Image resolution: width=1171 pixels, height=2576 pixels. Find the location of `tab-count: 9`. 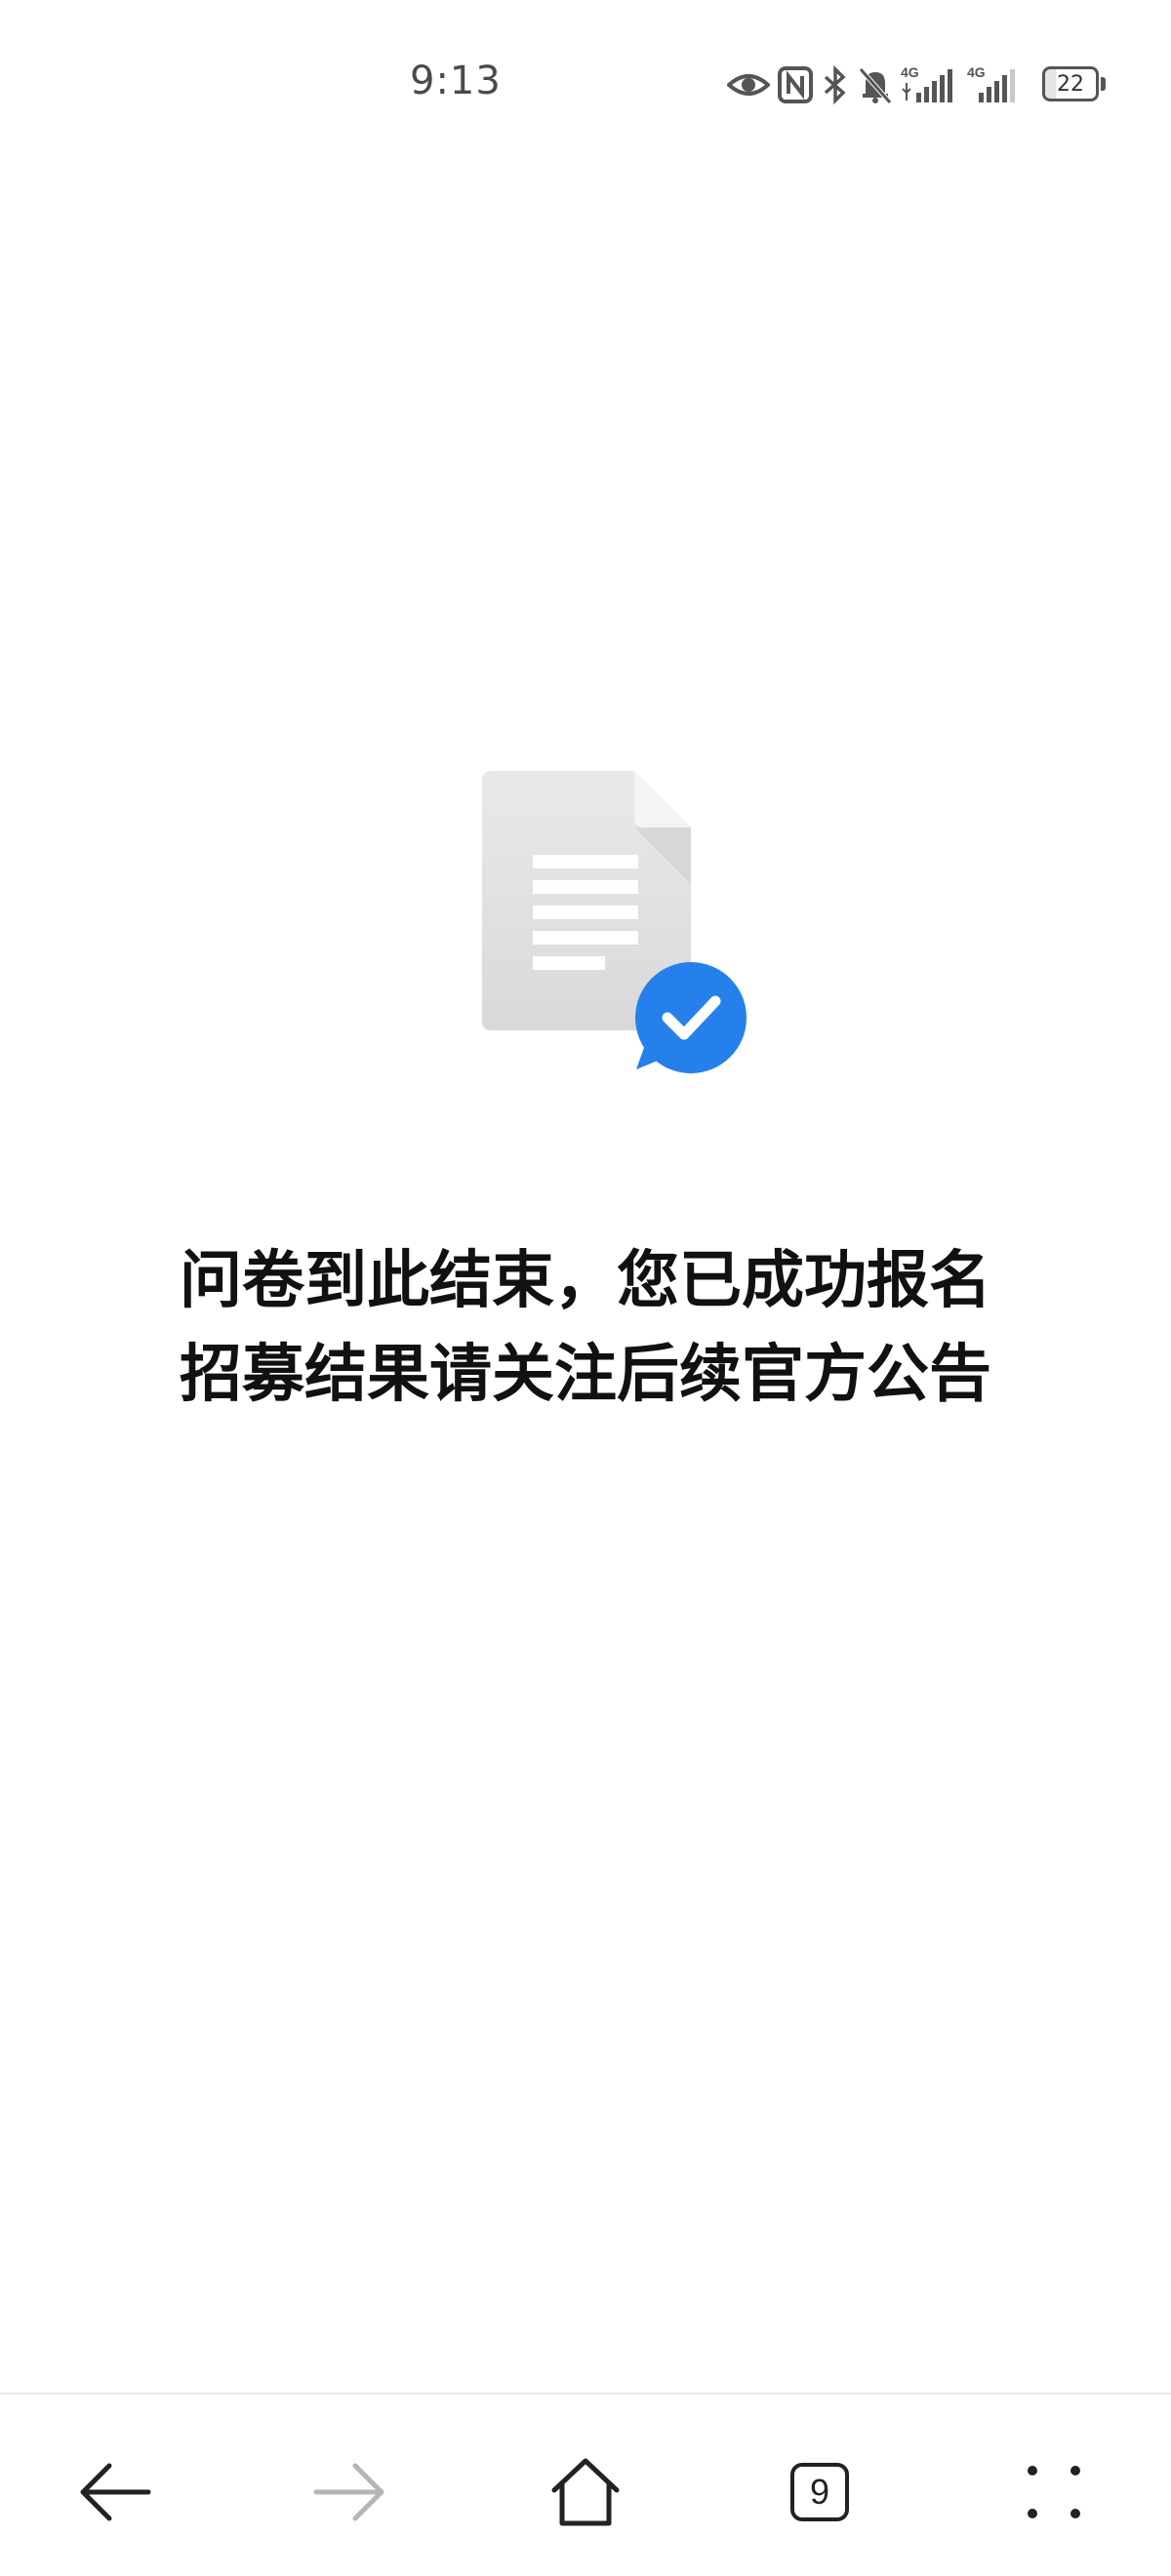

tab-count: 9 is located at coordinates (819, 2492).